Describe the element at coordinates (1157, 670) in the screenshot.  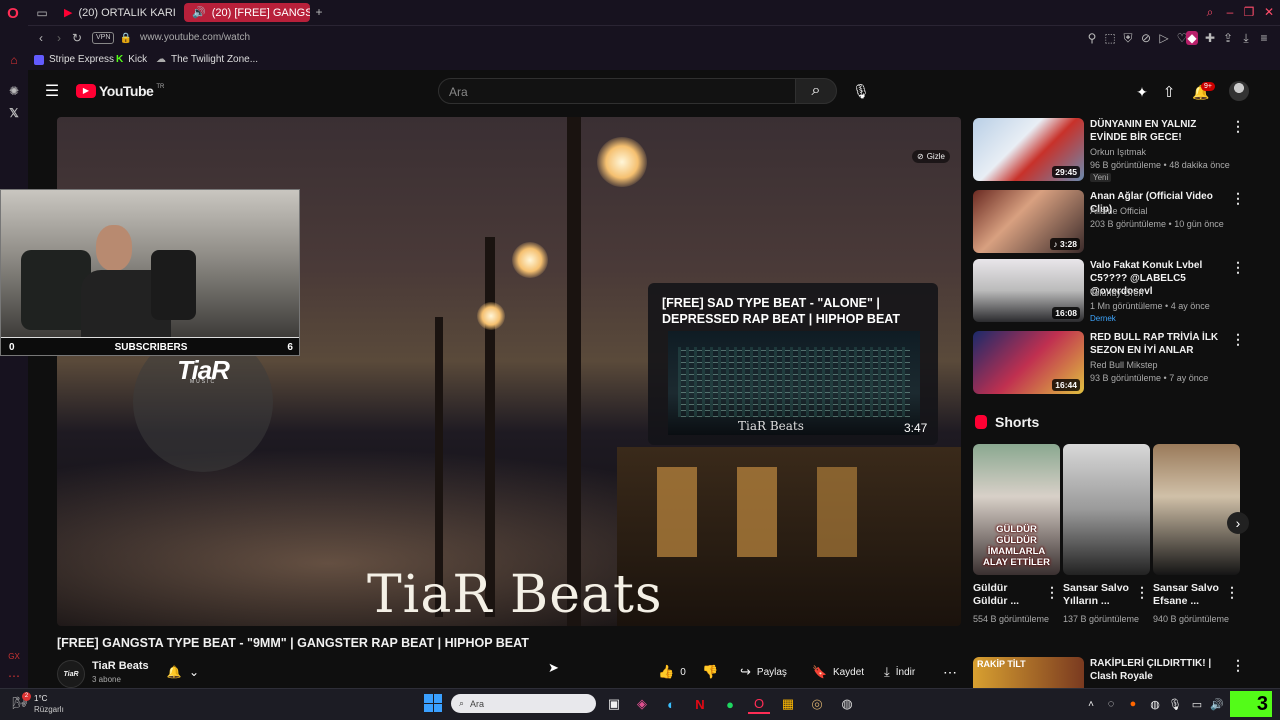
I see `bottom-rec-title: RAKİPLERİ ÇILDIRTTIK! | Clash Royale` at that location.